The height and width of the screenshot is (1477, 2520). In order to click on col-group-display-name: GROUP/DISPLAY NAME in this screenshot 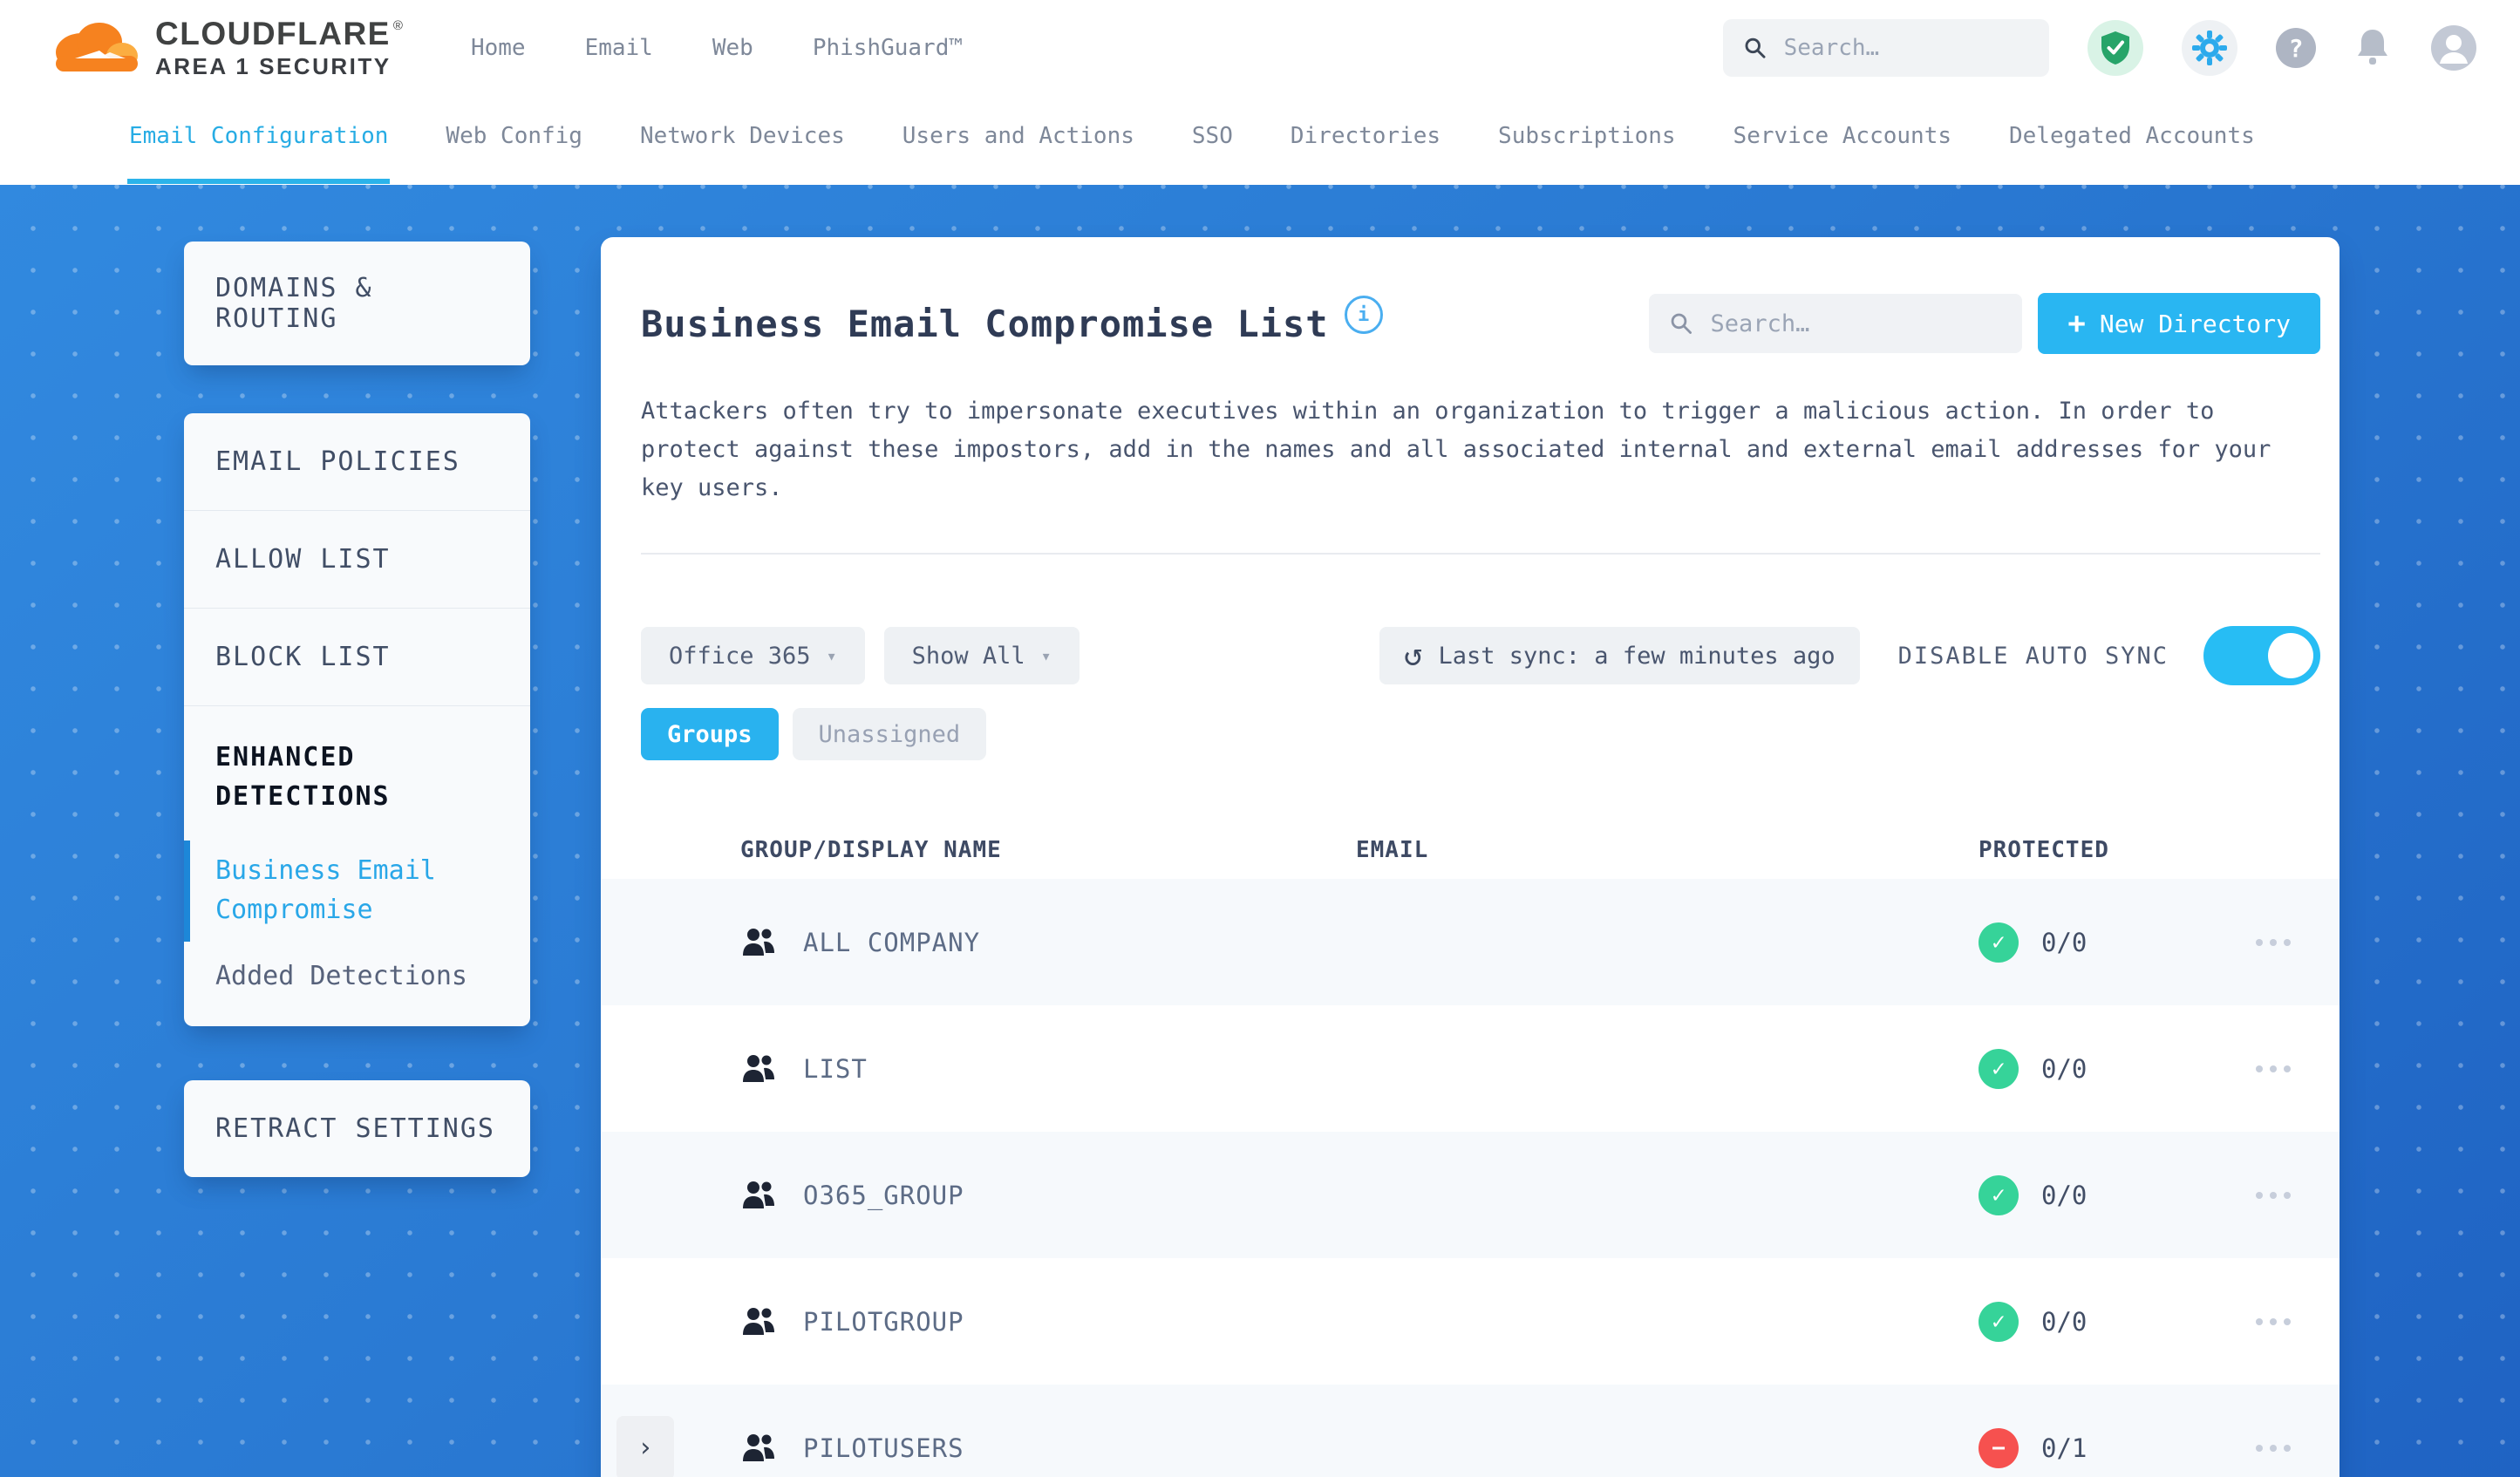, I will do `click(871, 850)`.